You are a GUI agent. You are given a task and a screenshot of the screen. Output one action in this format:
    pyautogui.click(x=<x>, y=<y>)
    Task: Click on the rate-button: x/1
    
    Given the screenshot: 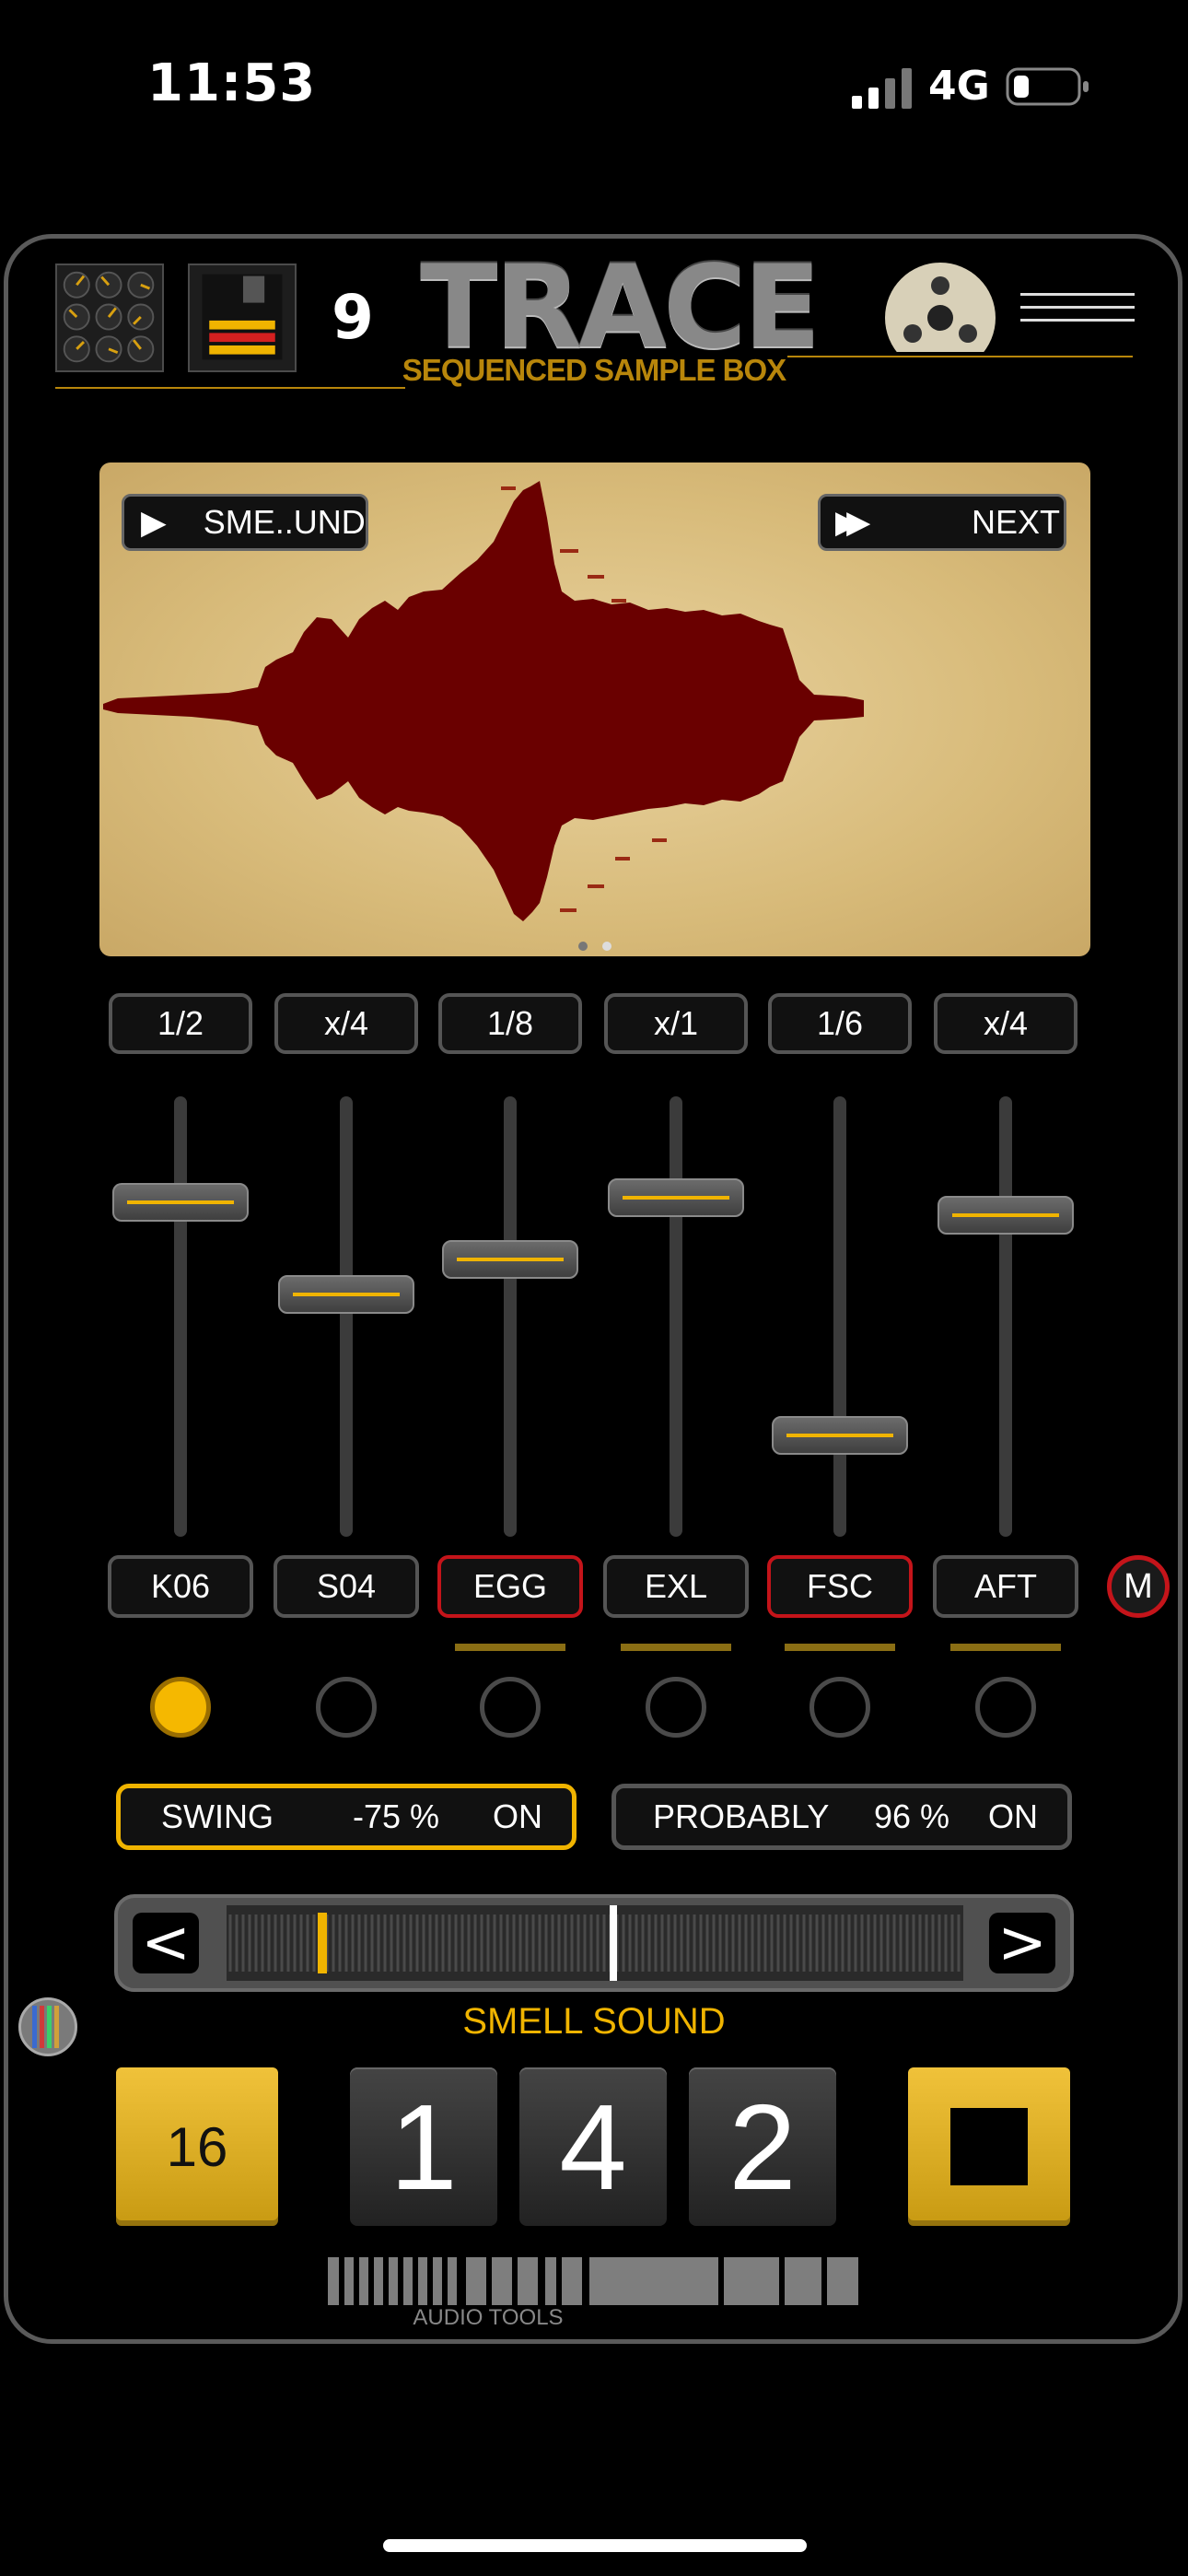 What is the action you would take?
    pyautogui.click(x=676, y=1023)
    